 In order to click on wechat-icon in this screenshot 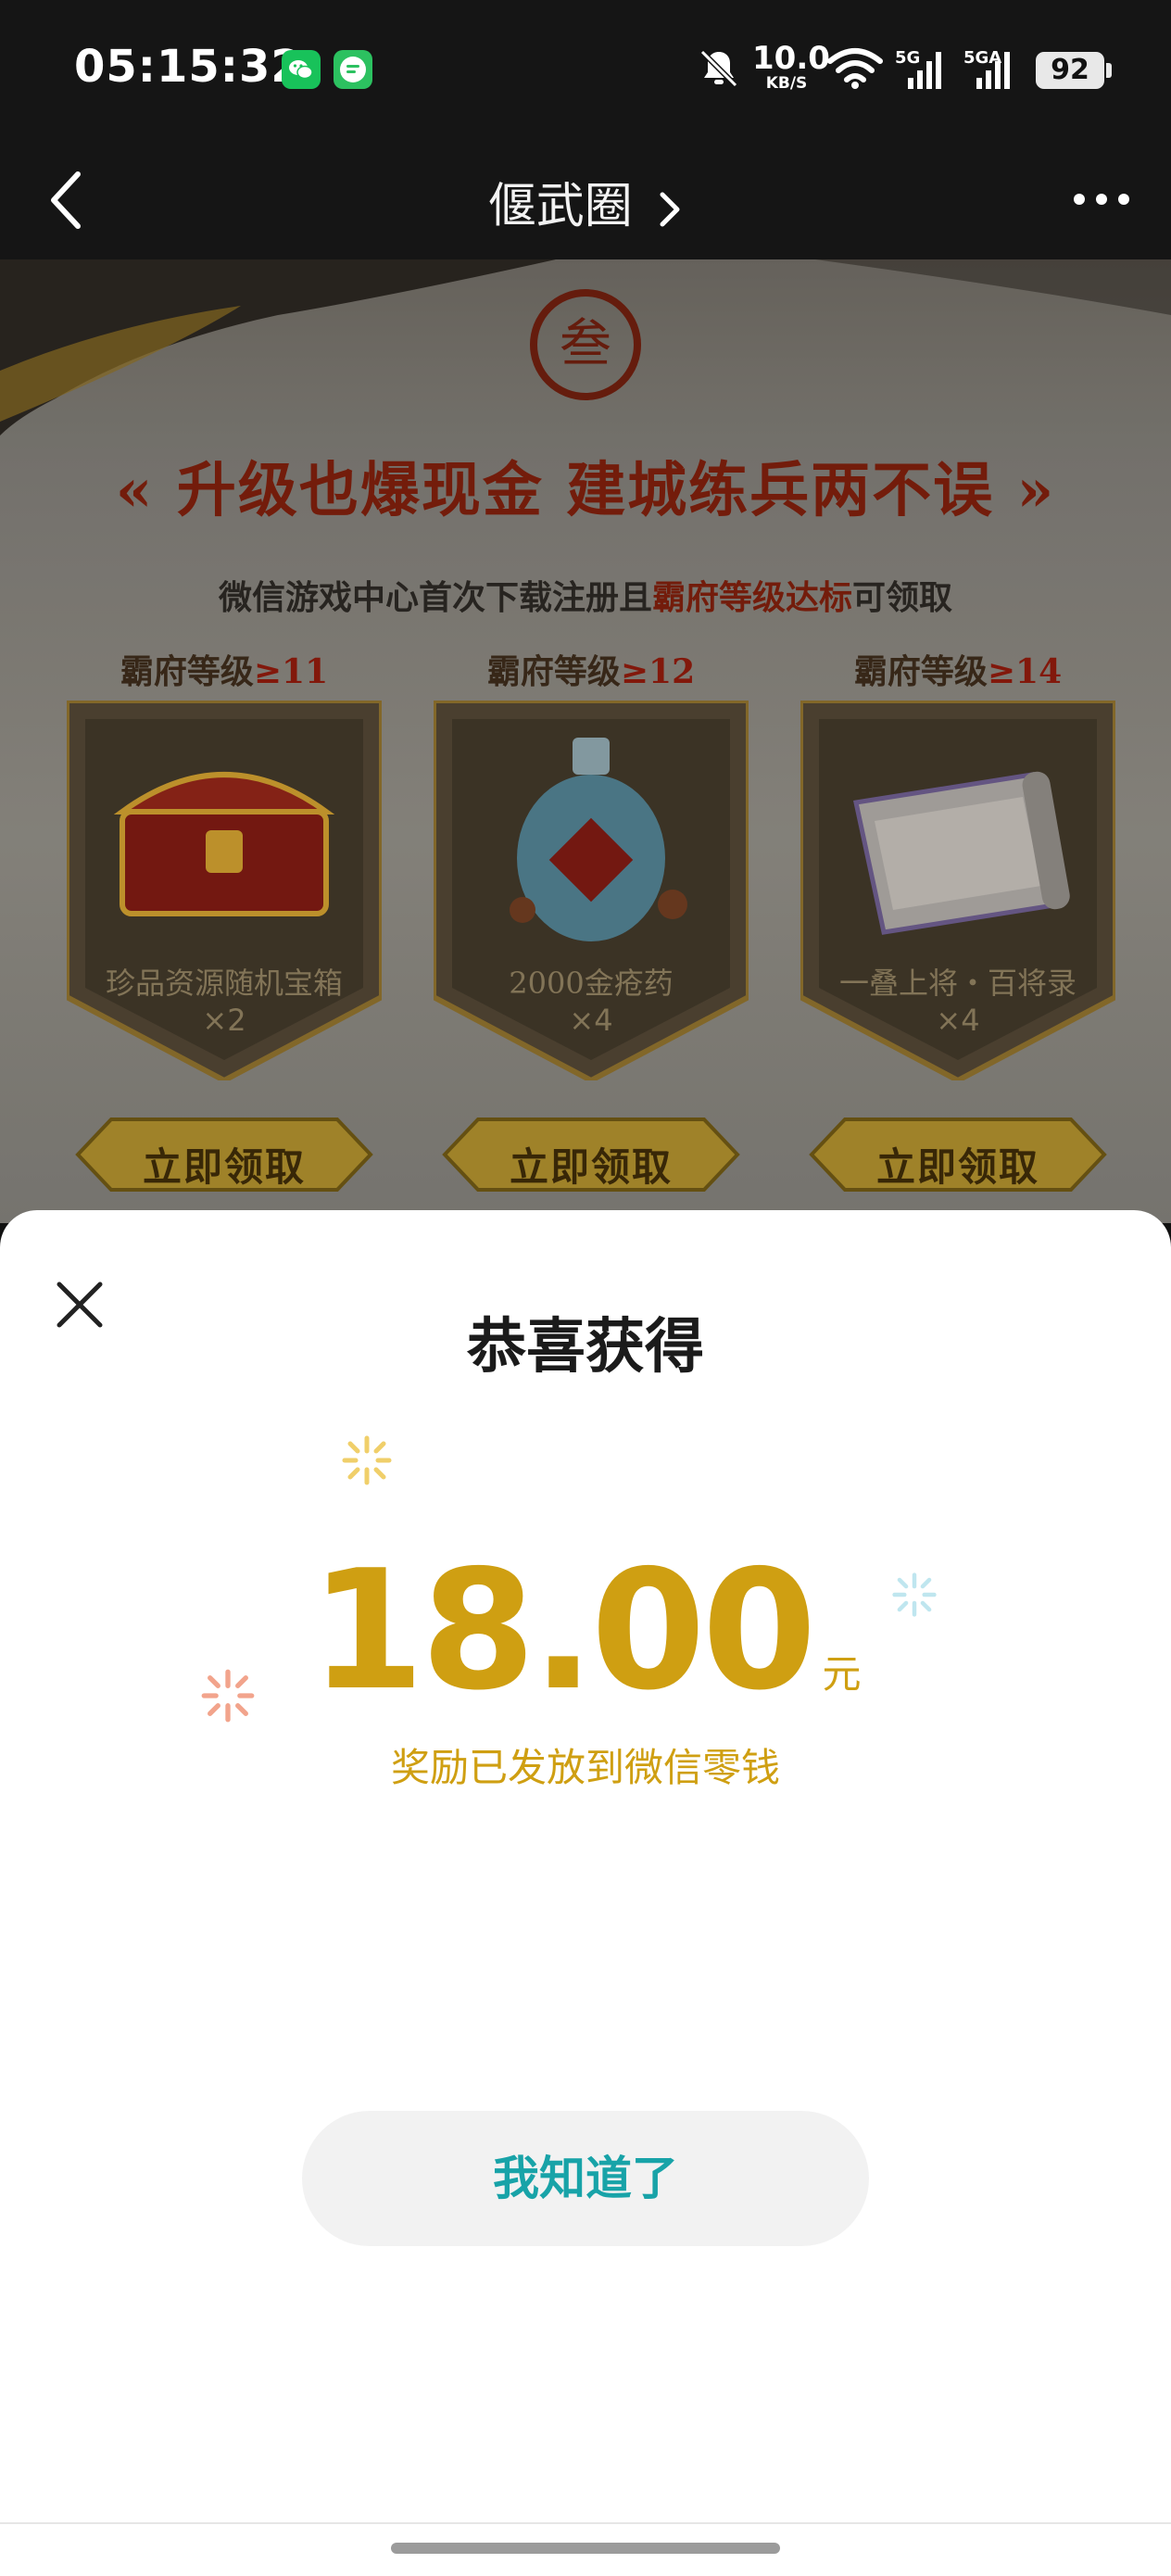, I will do `click(302, 69)`.